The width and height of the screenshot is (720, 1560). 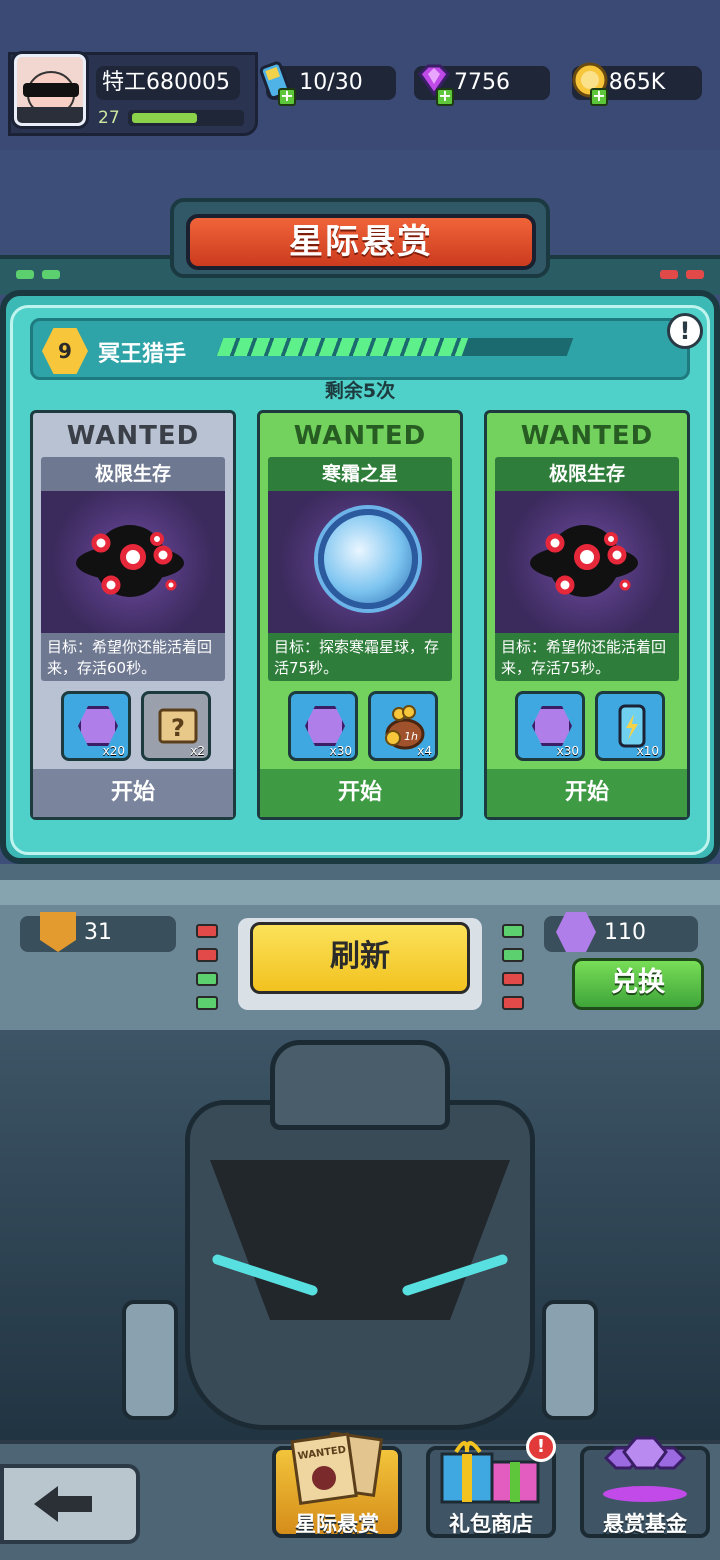 I want to click on reward-slot: x20, so click(x=96, y=726).